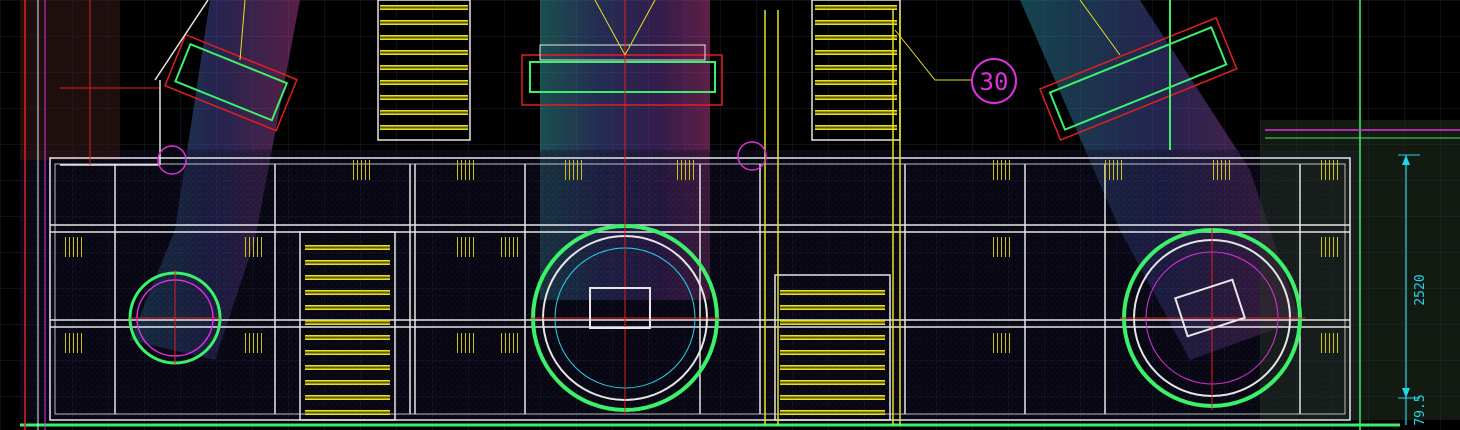  What do you see at coordinates (424, 70) in the screenshot?
I see `ladder-top-left` at bounding box center [424, 70].